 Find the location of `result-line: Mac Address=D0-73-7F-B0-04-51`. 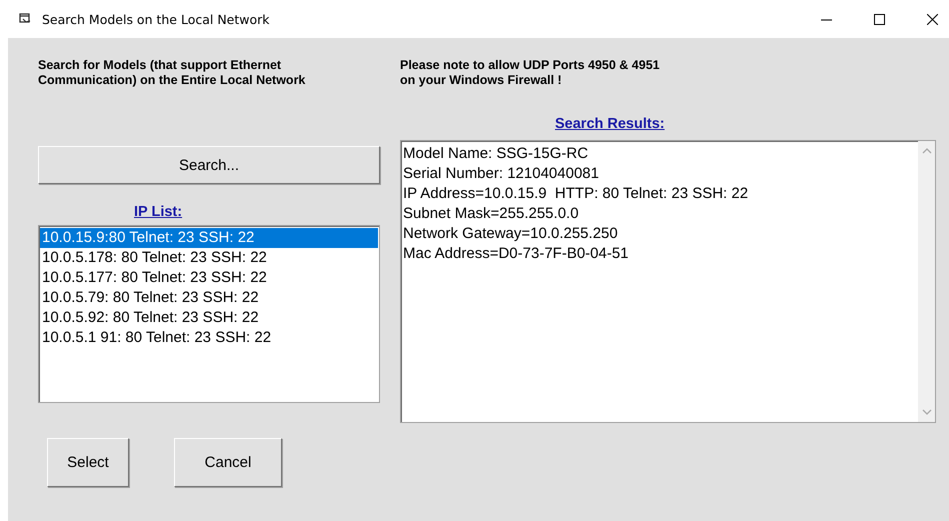

result-line: Mac Address=D0-73-7F-B0-04-51 is located at coordinates (516, 254).